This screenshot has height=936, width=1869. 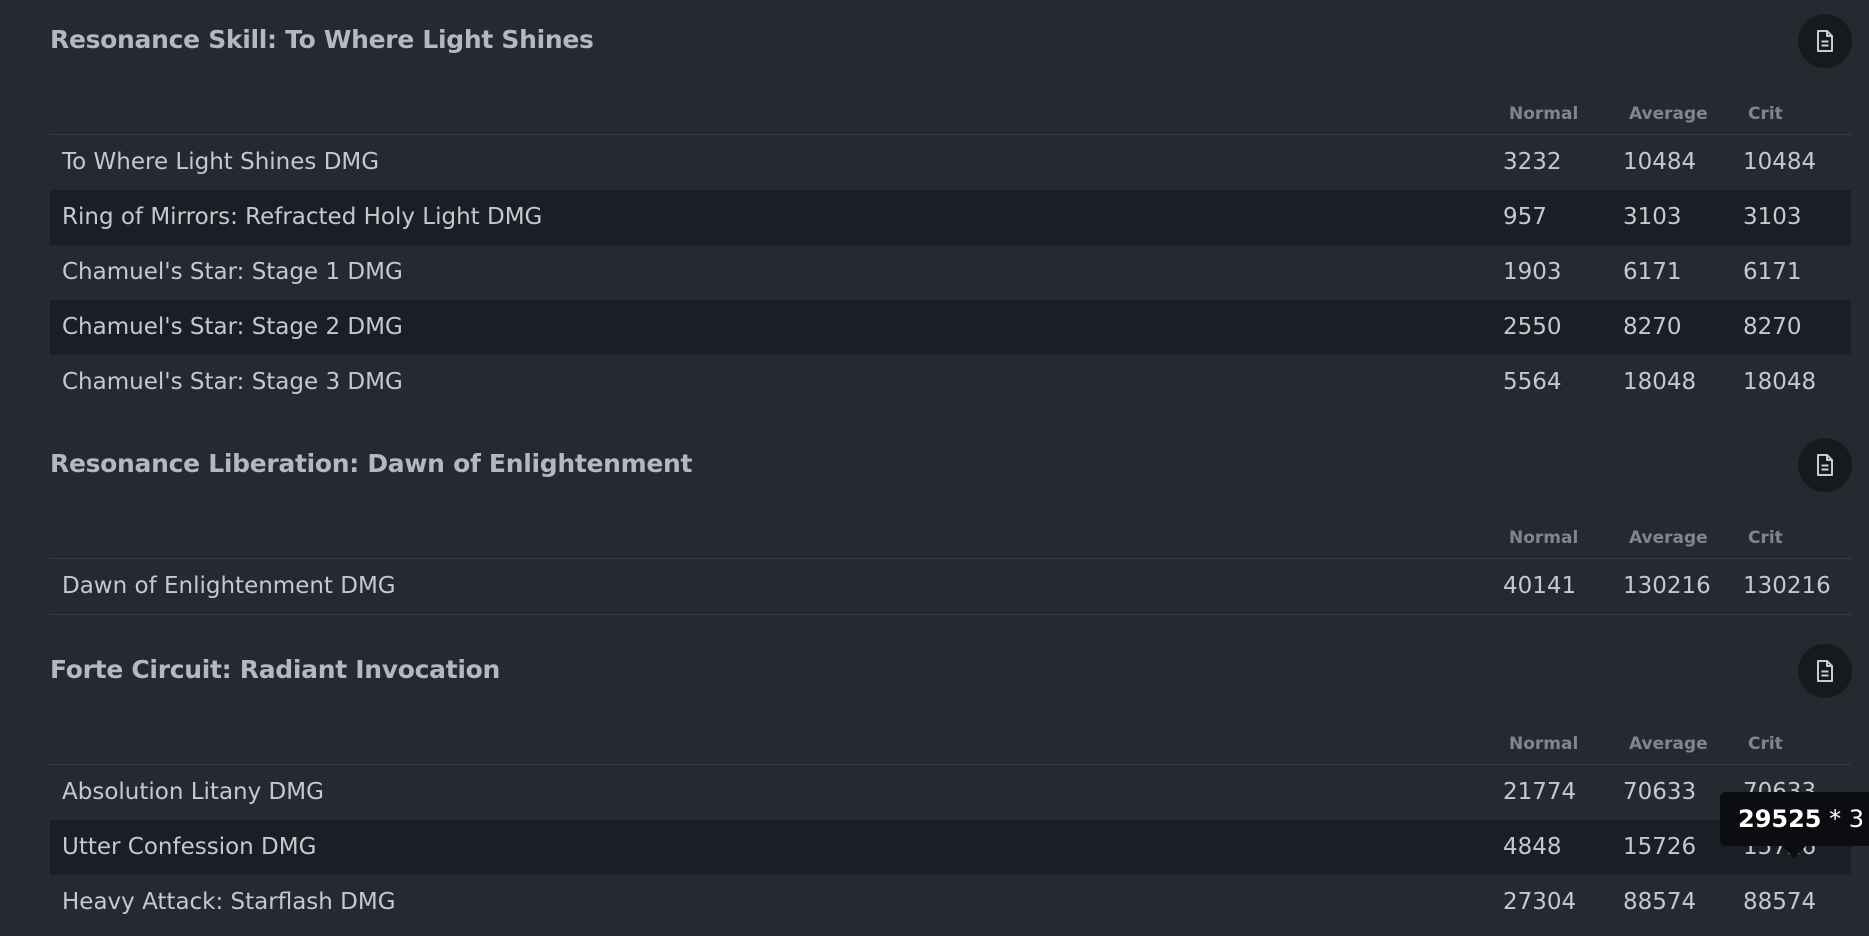 I want to click on row-average-value: 130216, so click(x=1667, y=586).